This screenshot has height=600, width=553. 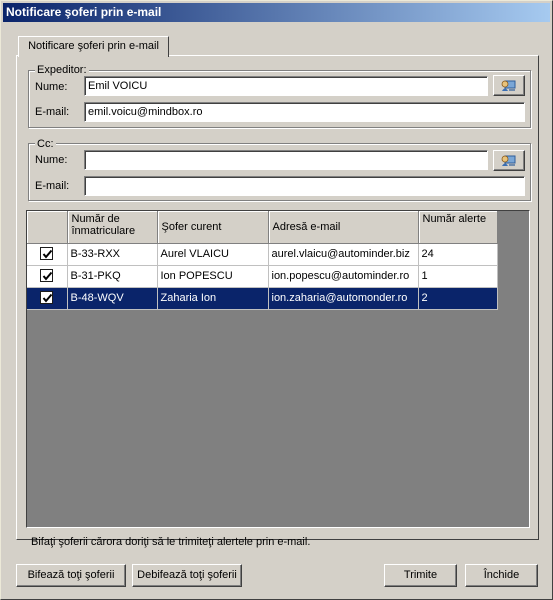 What do you see at coordinates (71, 575) in the screenshot?
I see `check-all-button: Bifează toţi şoferii` at bounding box center [71, 575].